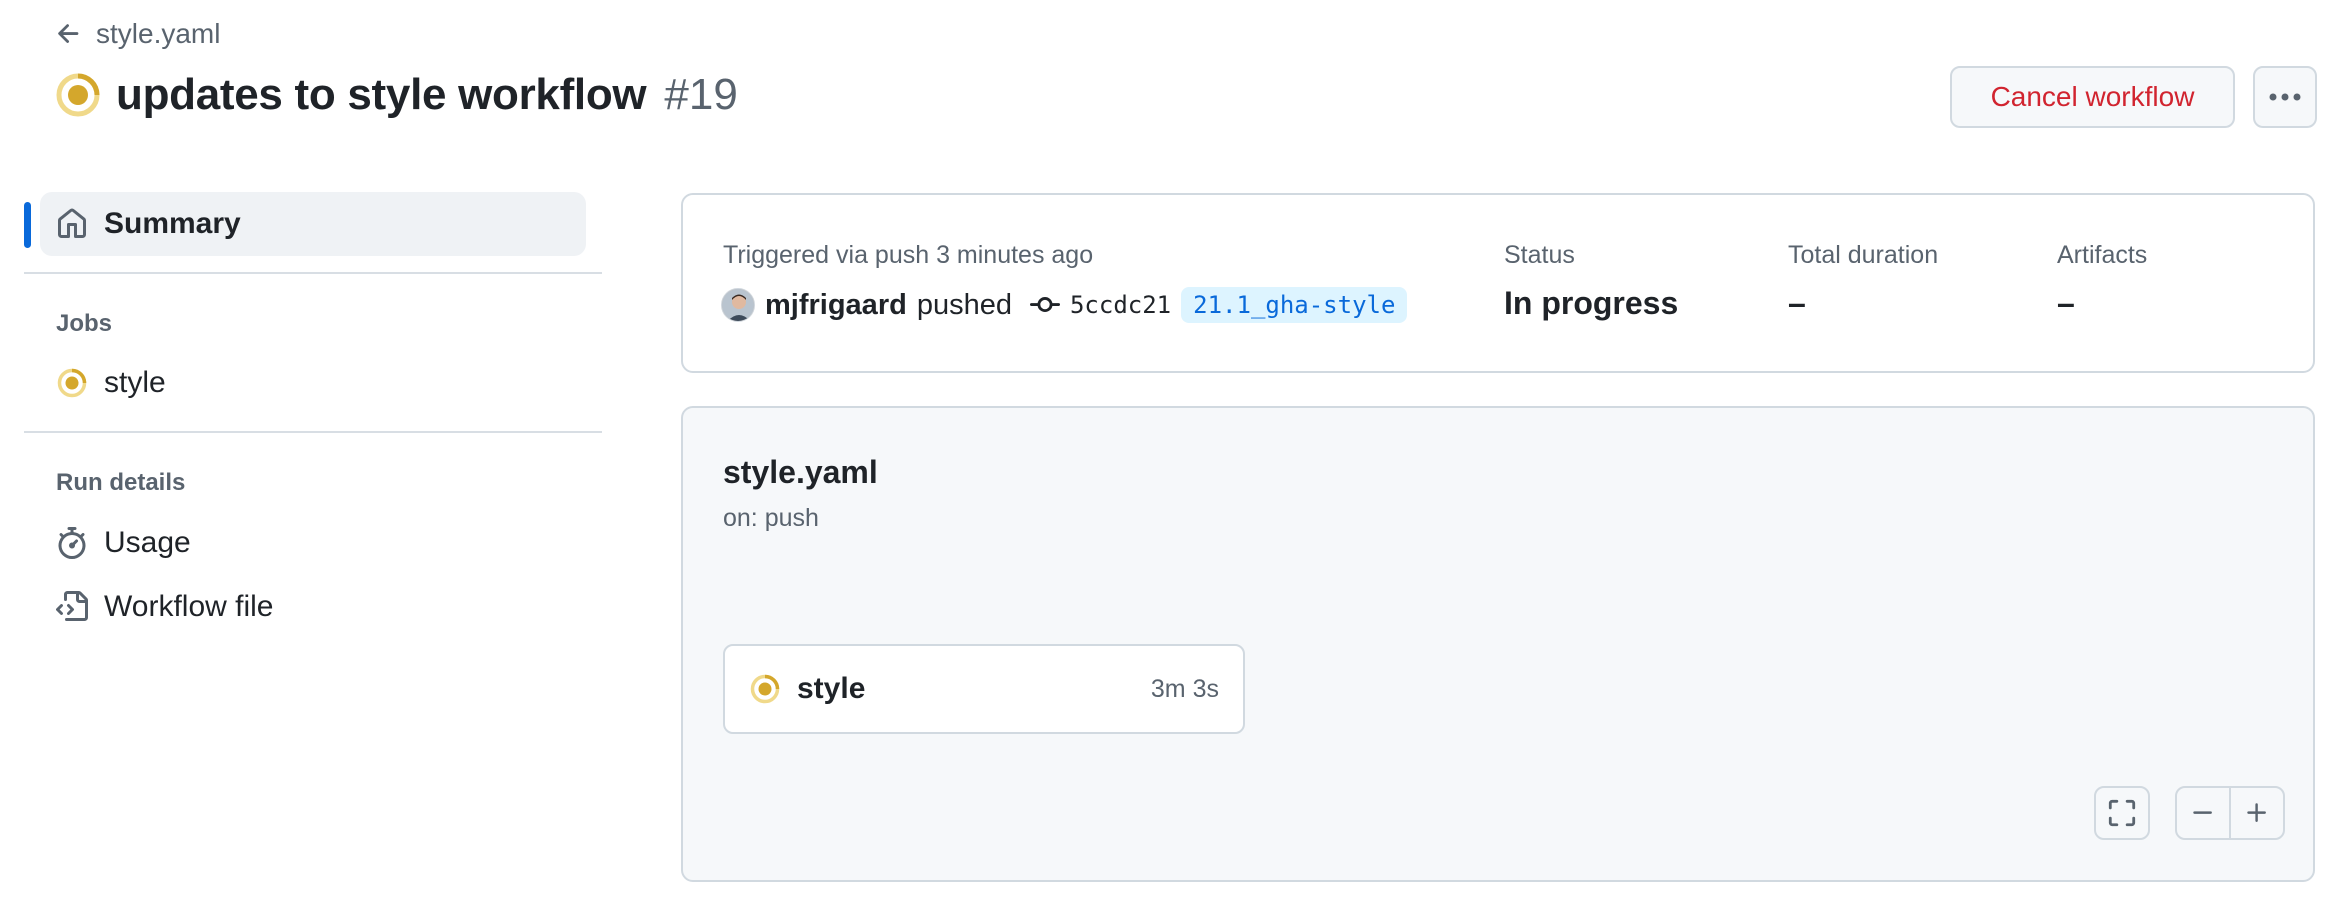 Image resolution: width=2334 pixels, height=900 pixels. I want to click on trigger-text: Triggered via push 3 minutes ago, so click(908, 255).